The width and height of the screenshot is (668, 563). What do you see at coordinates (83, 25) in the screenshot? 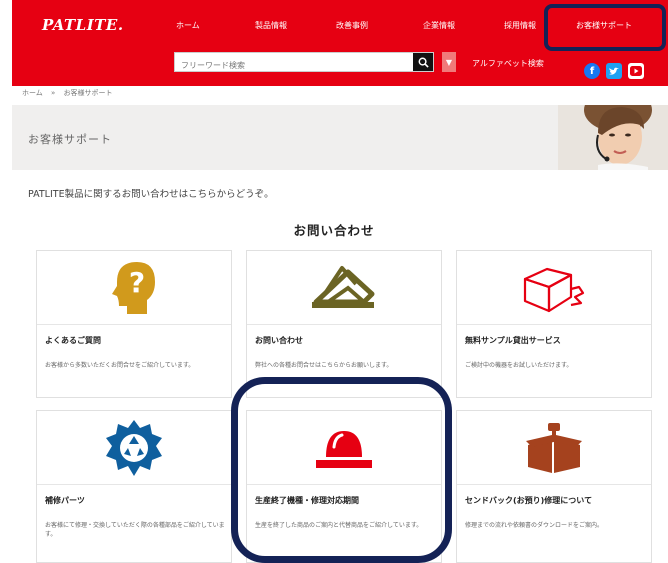
I see `patlite-logo: PATLITE.` at bounding box center [83, 25].